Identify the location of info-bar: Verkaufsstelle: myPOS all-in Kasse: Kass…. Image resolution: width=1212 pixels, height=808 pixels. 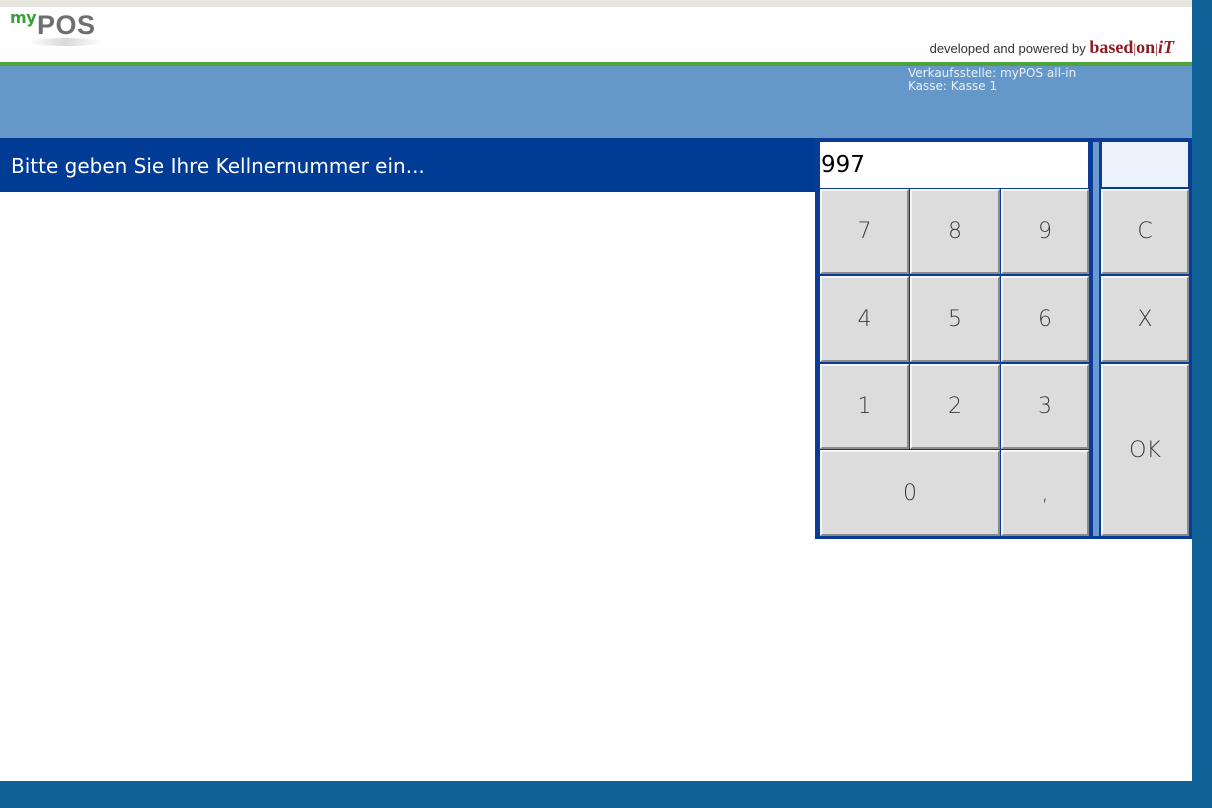
(596, 102).